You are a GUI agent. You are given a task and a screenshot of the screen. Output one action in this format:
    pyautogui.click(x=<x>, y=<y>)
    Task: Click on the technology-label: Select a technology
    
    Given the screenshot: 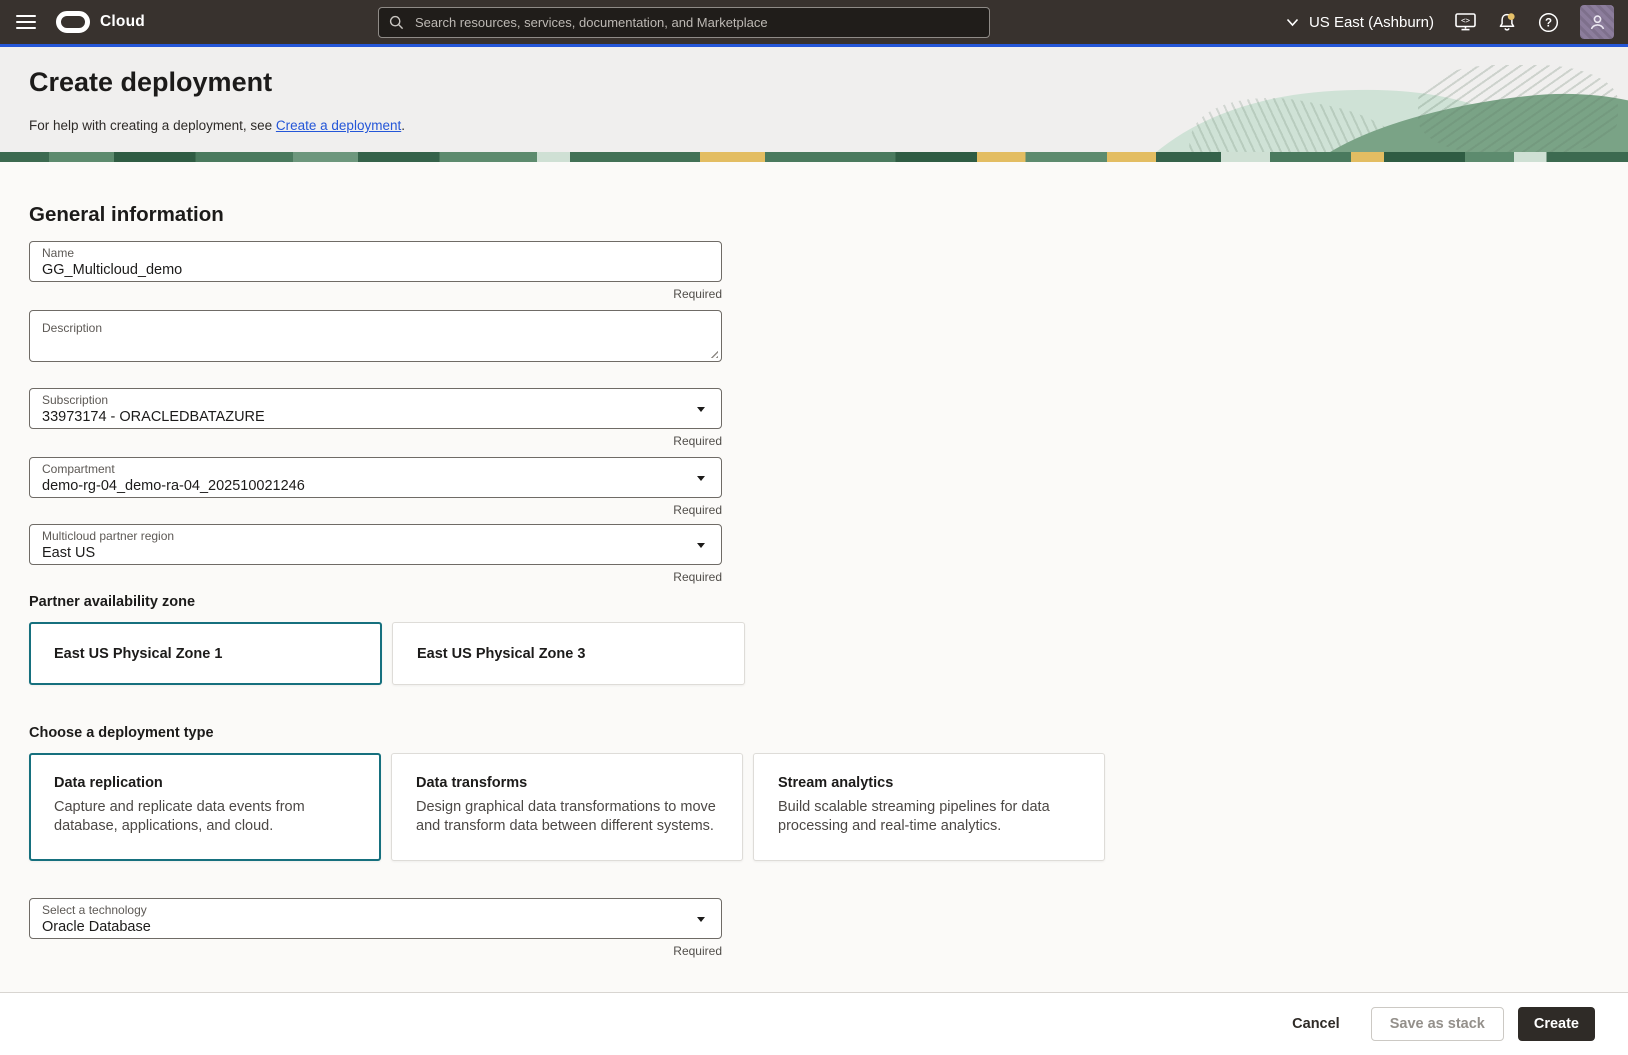 What is the action you would take?
    pyautogui.click(x=94, y=910)
    